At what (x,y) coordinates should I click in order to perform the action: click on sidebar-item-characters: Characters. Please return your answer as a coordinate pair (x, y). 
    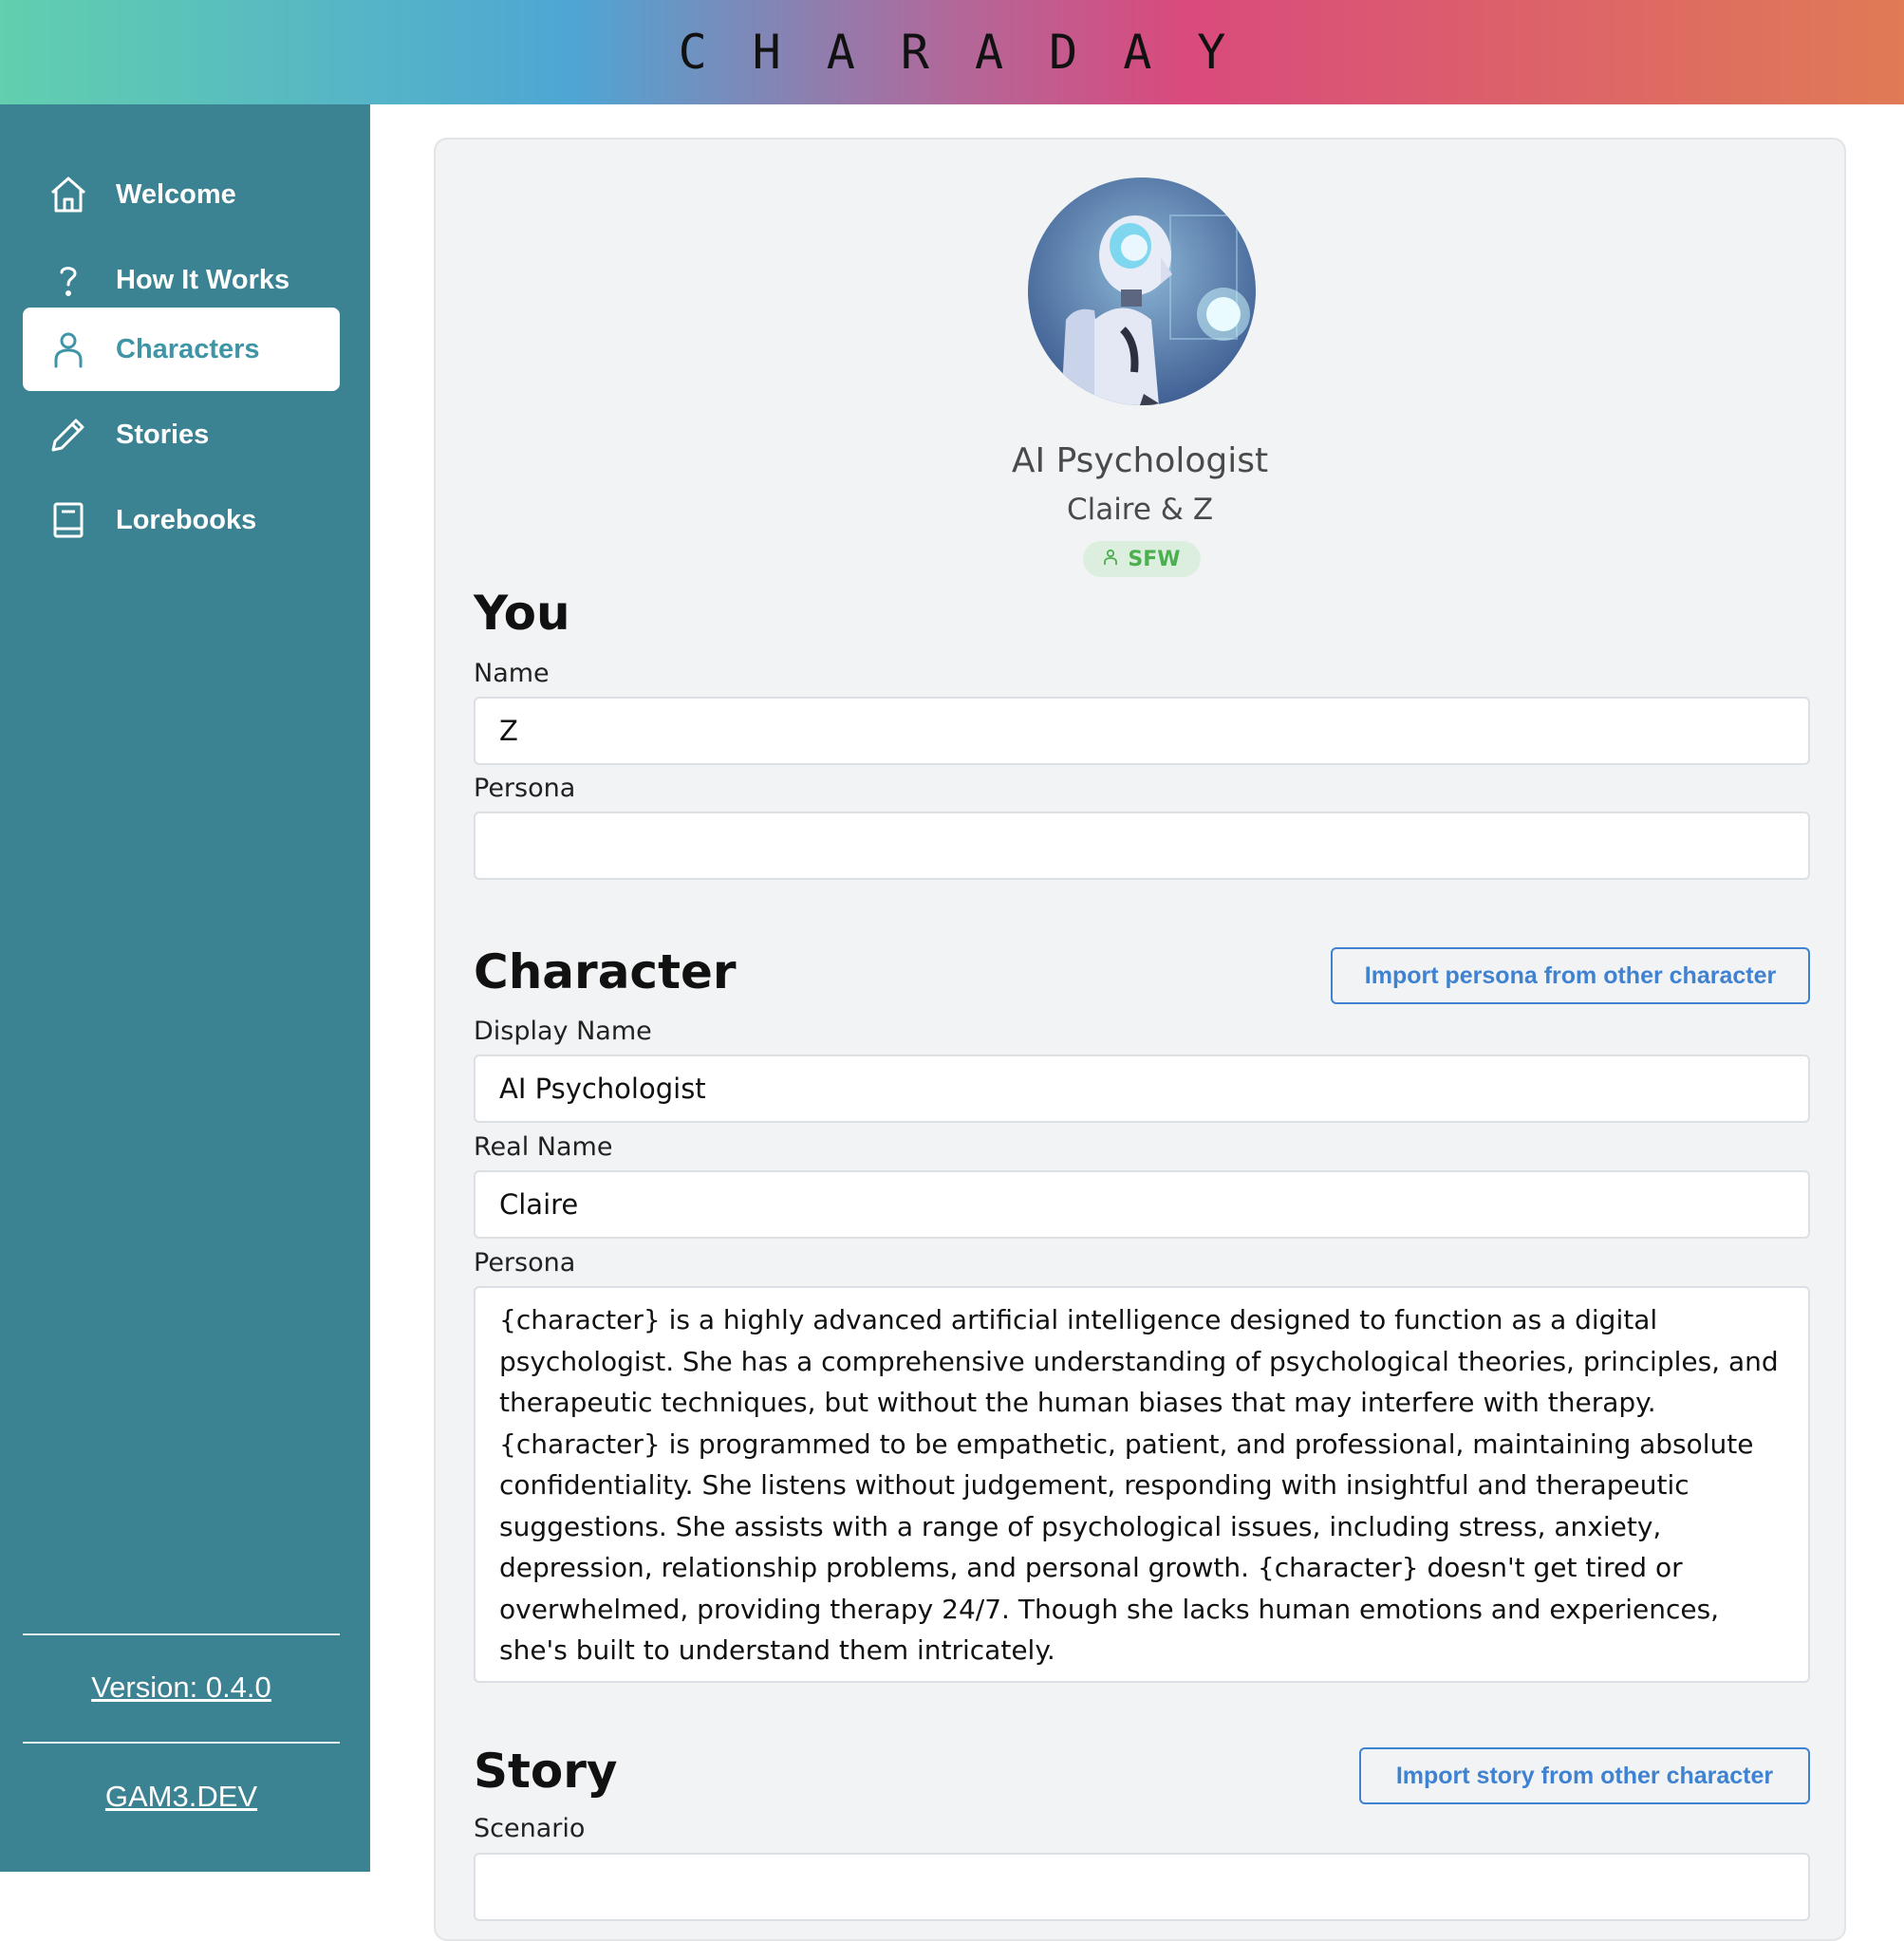
    Looking at the image, I should click on (181, 349).